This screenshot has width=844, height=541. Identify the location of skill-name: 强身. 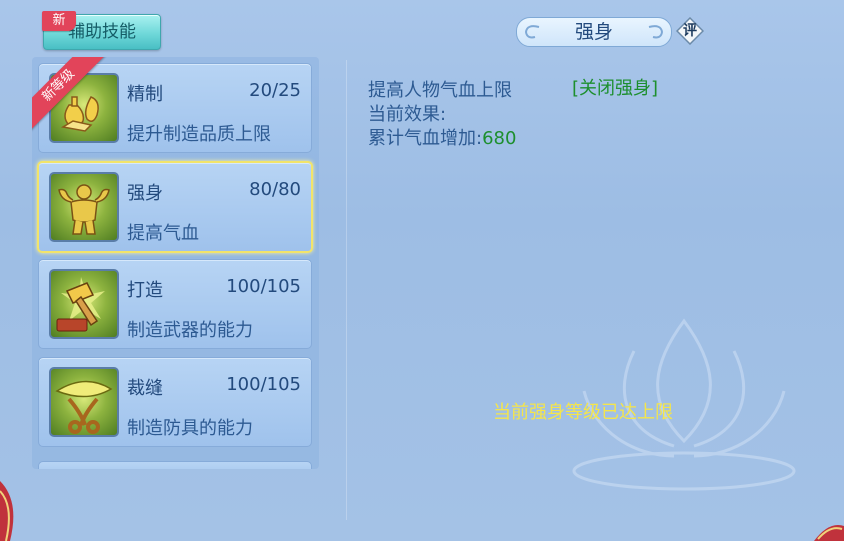
(145, 193).